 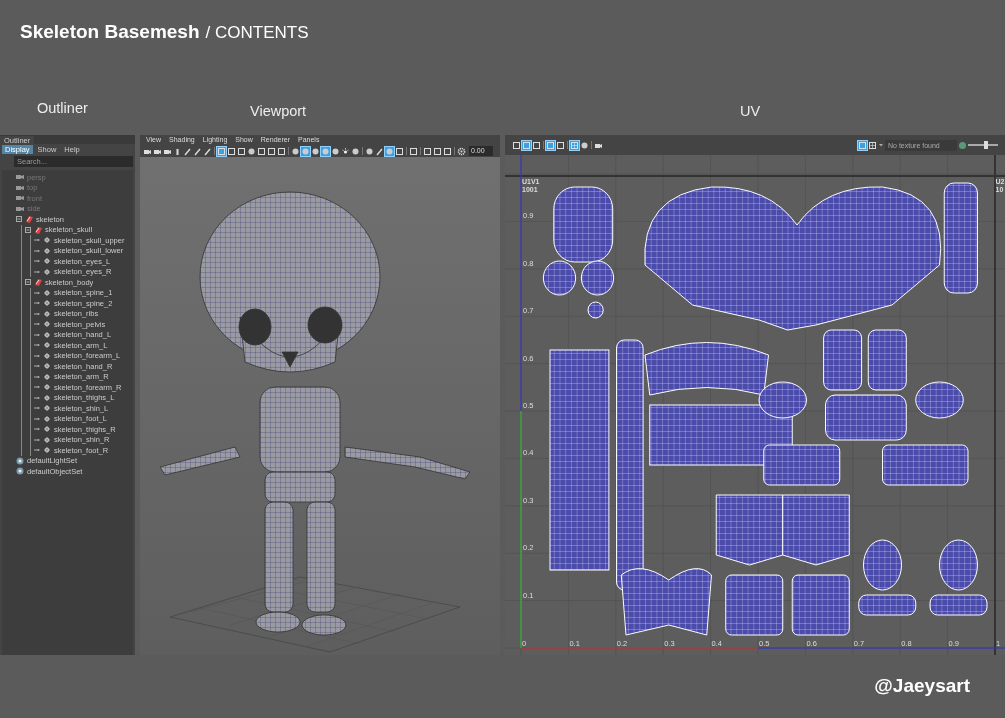 I want to click on section-label: Viewport, so click(x=278, y=111).